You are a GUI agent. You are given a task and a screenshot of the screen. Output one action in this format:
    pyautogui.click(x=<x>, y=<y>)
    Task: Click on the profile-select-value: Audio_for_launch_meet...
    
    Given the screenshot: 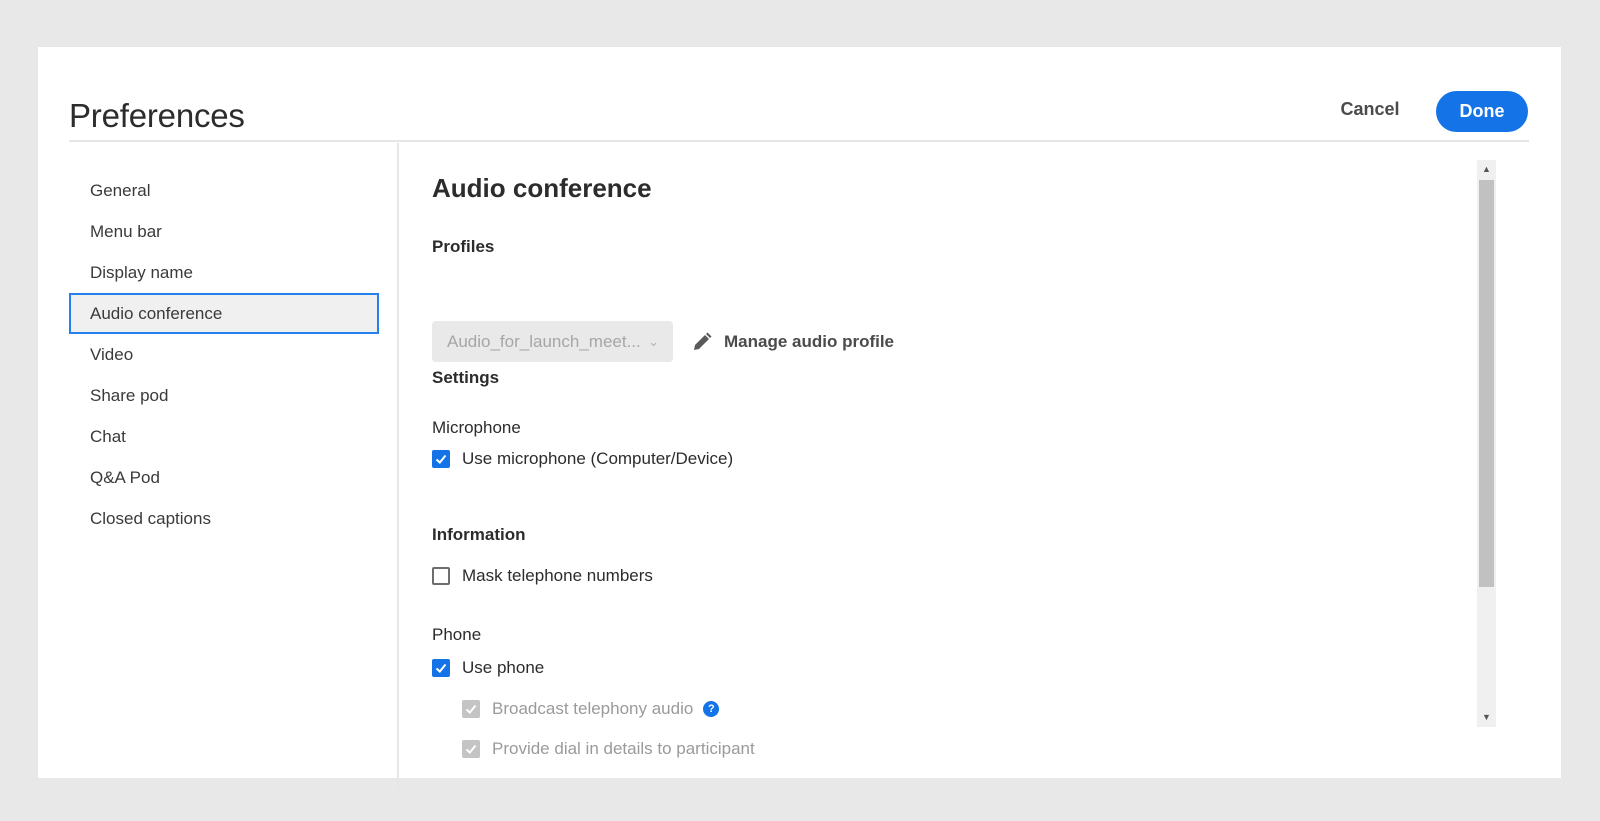 What is the action you would take?
    pyautogui.click(x=544, y=341)
    